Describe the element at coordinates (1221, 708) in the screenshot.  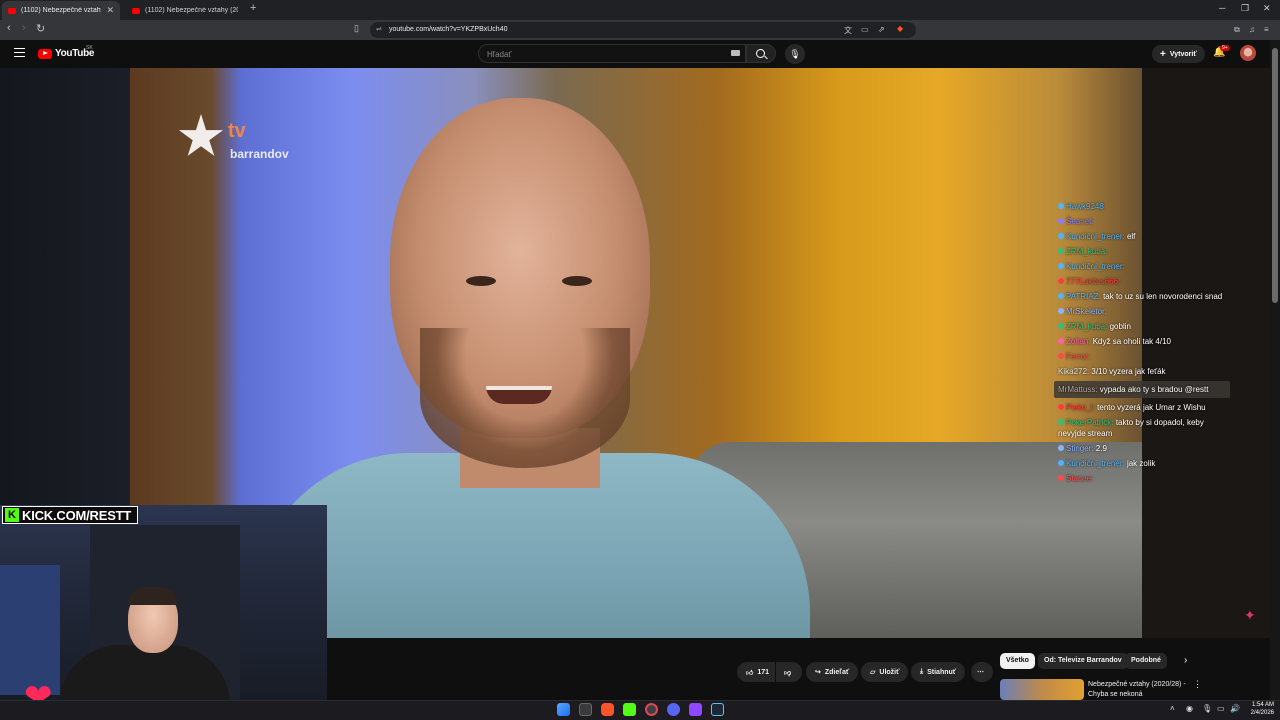
I see `network-icon: ▭` at that location.